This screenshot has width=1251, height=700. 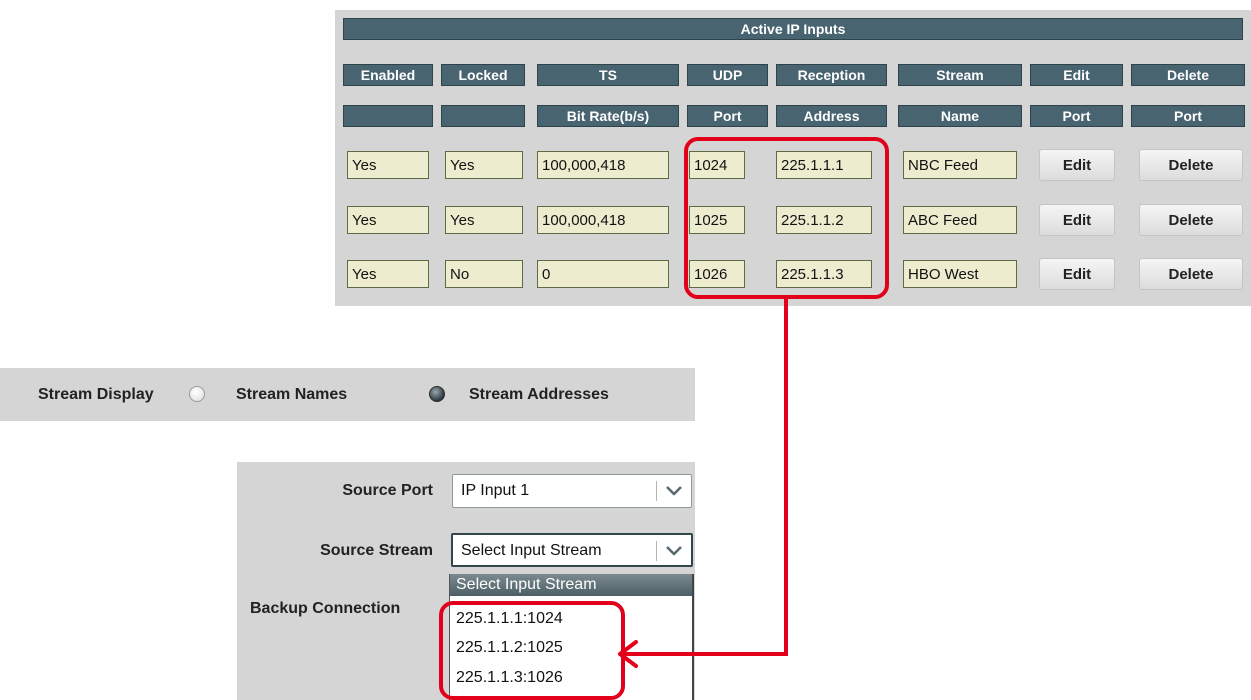 What do you see at coordinates (388, 165) in the screenshot?
I see `row-1-enabled: Yes` at bounding box center [388, 165].